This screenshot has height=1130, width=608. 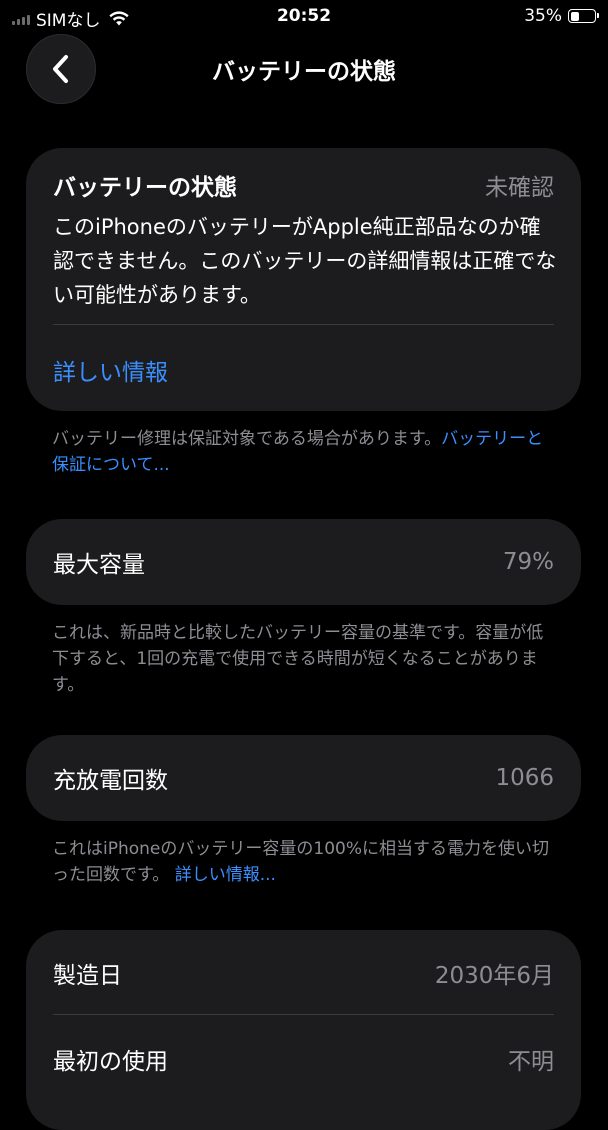 What do you see at coordinates (574, 16) in the screenshot?
I see `battery-level-fill` at bounding box center [574, 16].